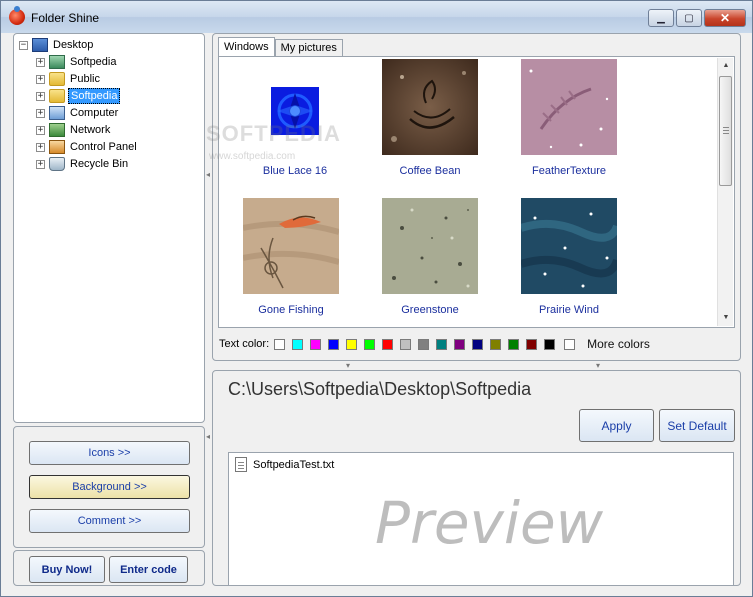 Image resolution: width=753 pixels, height=597 pixels. What do you see at coordinates (569, 171) in the screenshot?
I see `thumbnail-label: FeatherTexture` at bounding box center [569, 171].